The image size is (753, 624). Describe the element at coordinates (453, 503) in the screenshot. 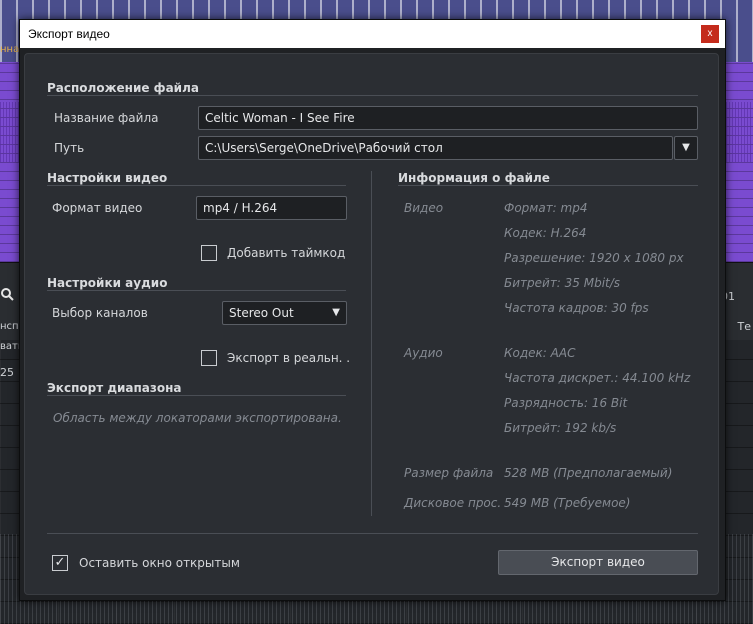

I see `disk-space-label: Дисковое прос.` at that location.